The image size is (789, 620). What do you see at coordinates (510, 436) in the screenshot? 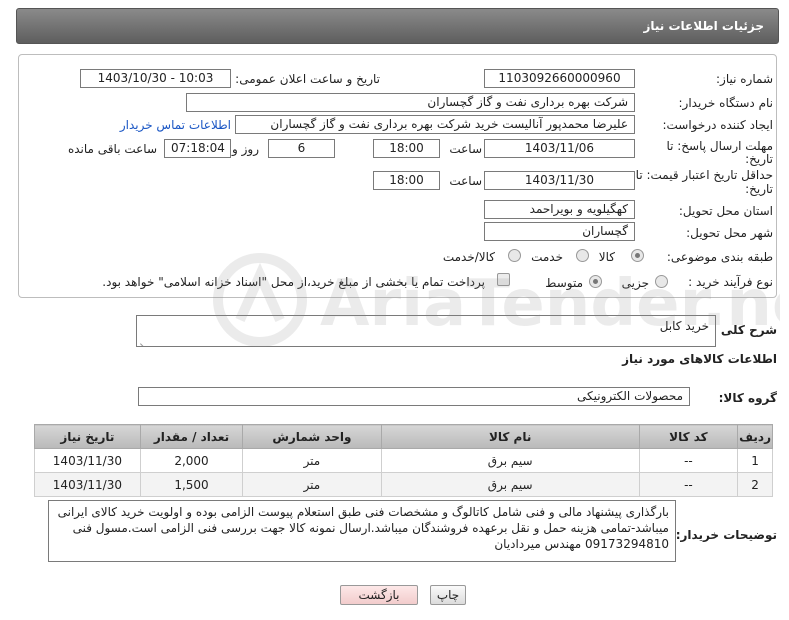
I see `col-name-header: نام کالا` at bounding box center [510, 436].